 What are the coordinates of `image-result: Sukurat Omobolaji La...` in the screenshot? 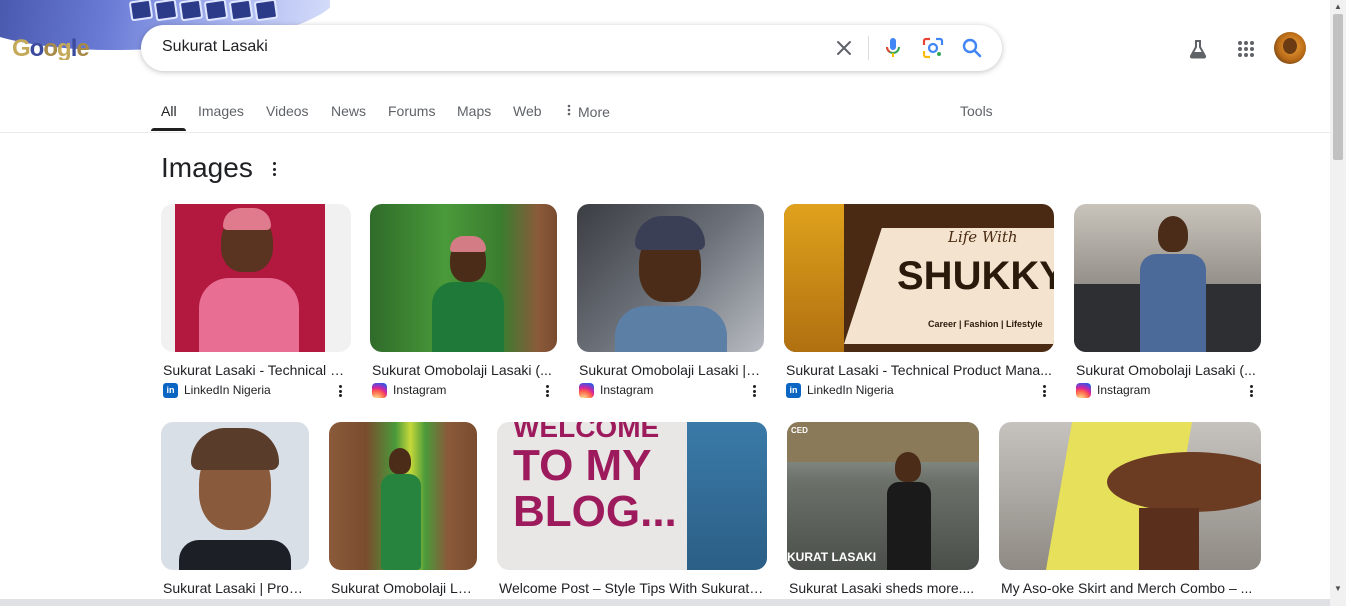 It's located at (403, 512).